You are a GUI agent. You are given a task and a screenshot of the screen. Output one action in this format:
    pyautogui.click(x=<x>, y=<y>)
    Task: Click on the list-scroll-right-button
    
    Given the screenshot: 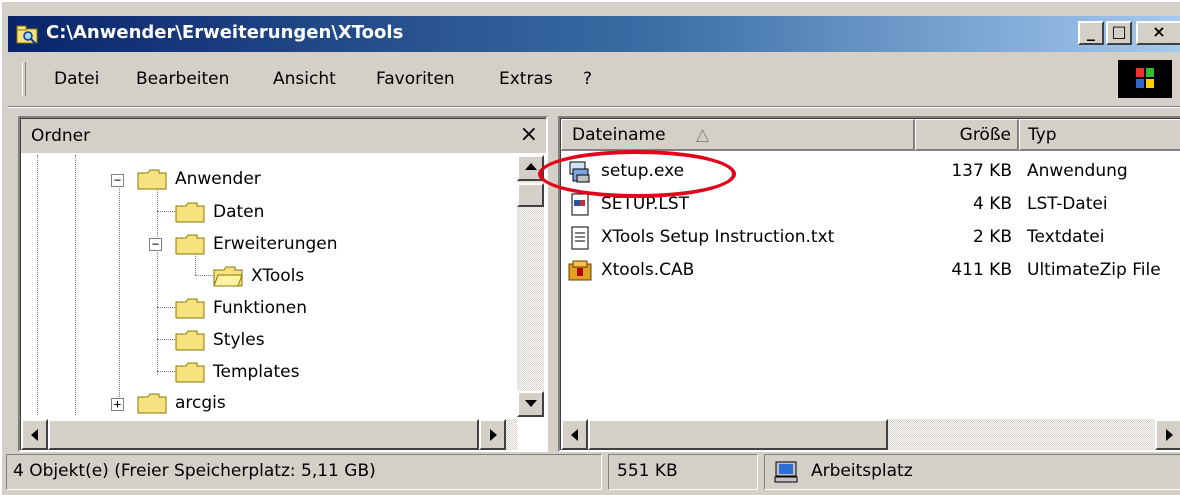 What is the action you would take?
    pyautogui.click(x=1167, y=434)
    